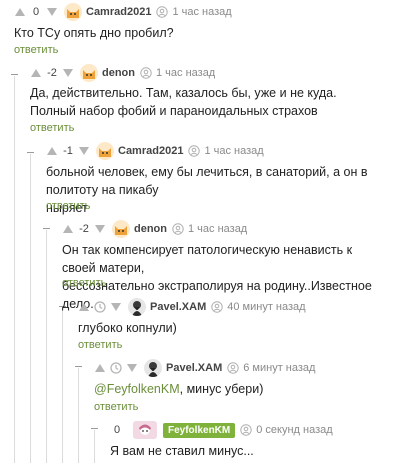  Describe the element at coordinates (94, 33) in the screenshot. I see `text-line: Кто ТСу опять дно пробил?` at that location.